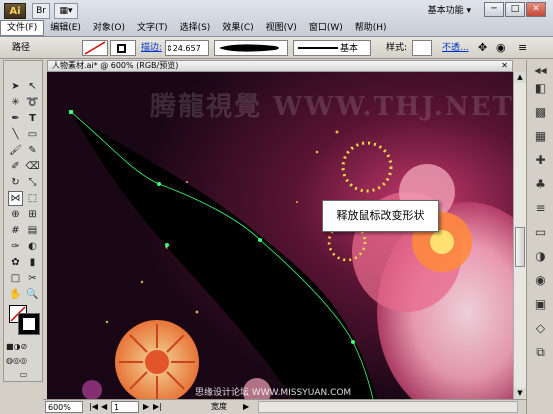  What do you see at coordinates (280, 66) in the screenshot?
I see `document-tab: 人物素材.ai* @ 600% (RGB/预览) ✕` at bounding box center [280, 66].